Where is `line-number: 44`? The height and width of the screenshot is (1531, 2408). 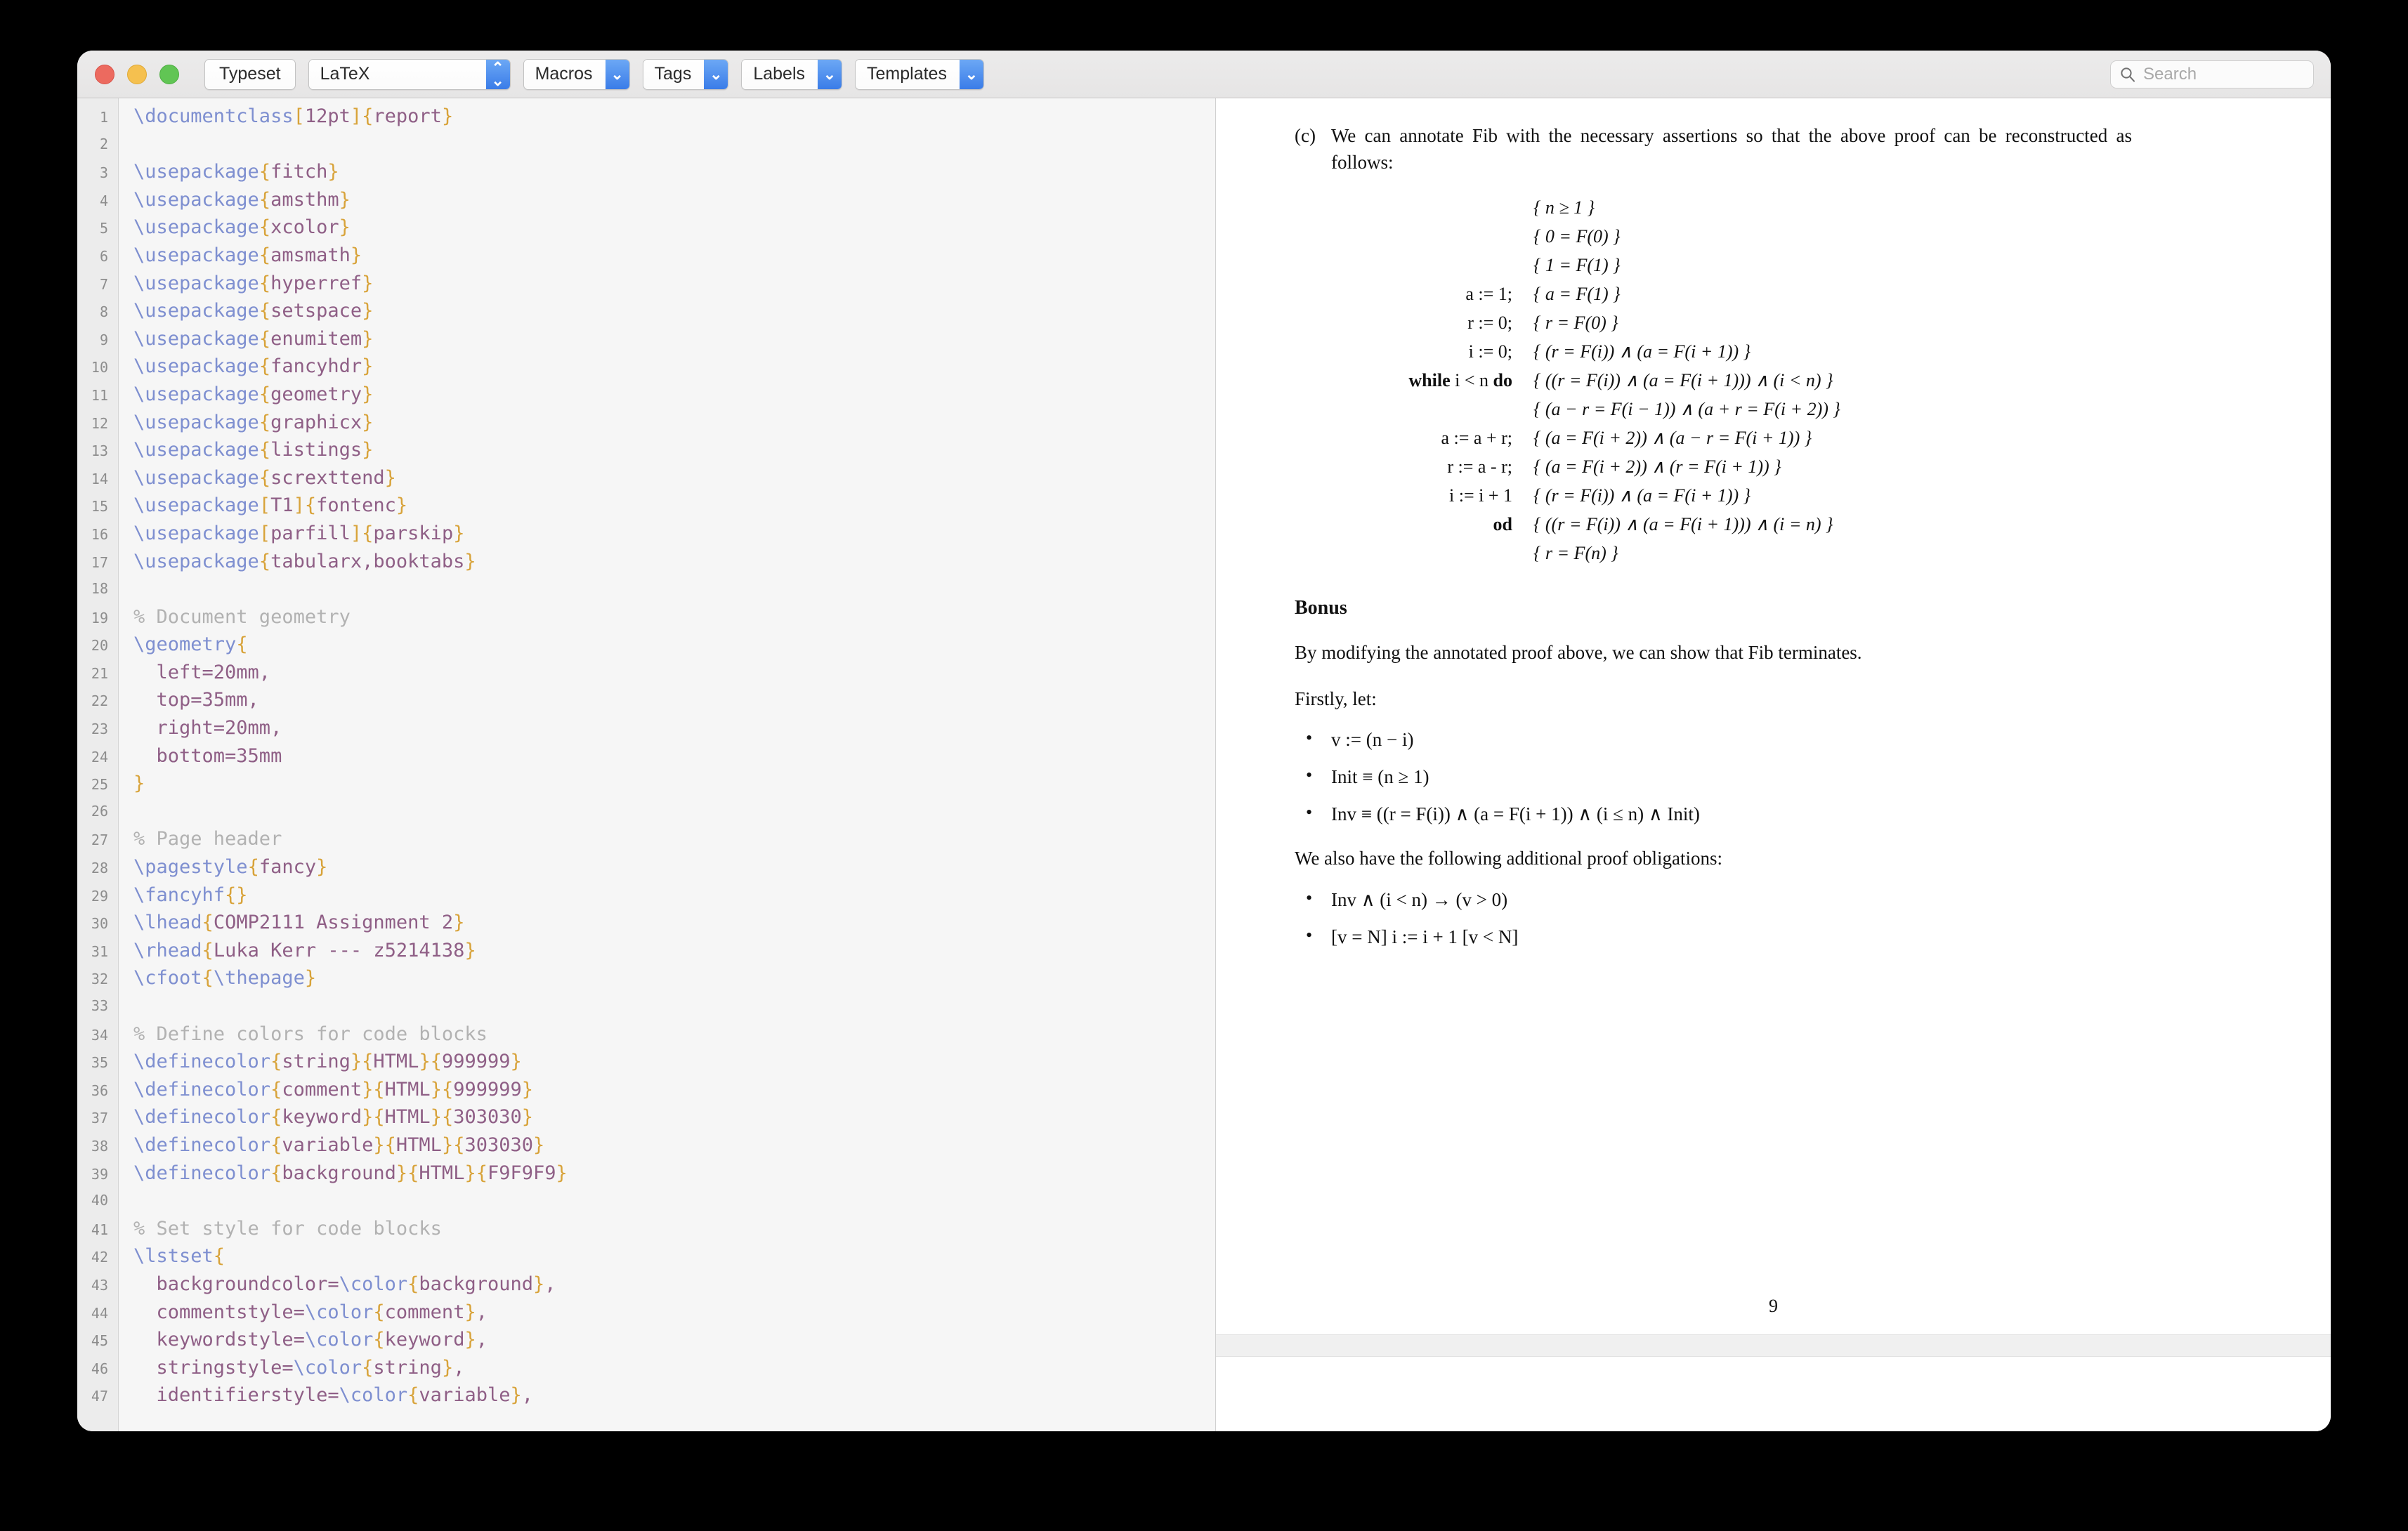
line-number: 44 is located at coordinates (99, 1313).